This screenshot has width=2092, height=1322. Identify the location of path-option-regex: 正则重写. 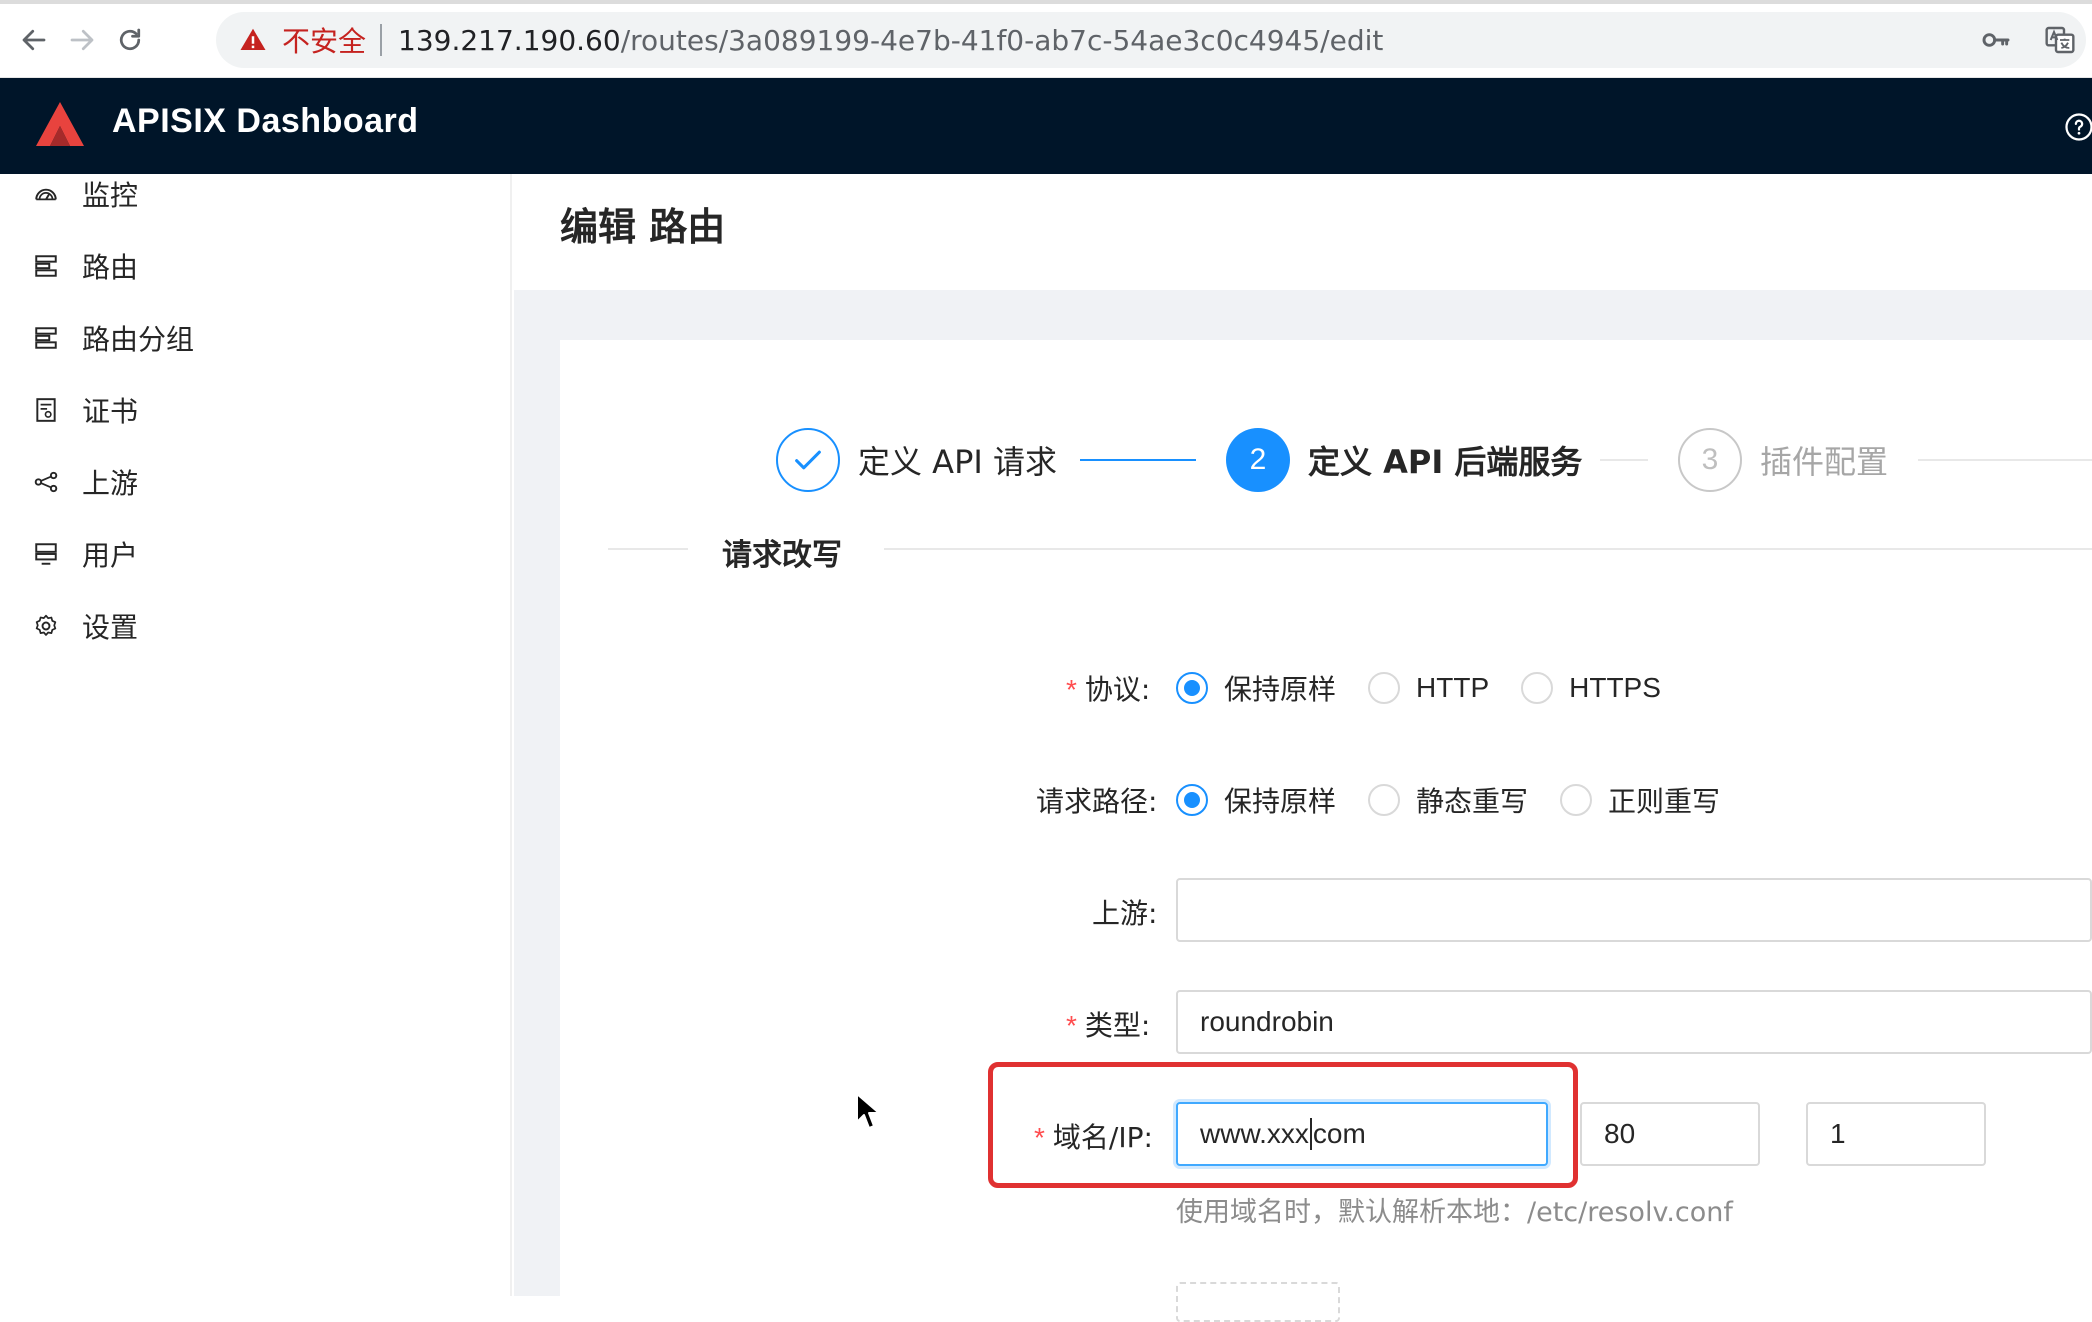
(1640, 800).